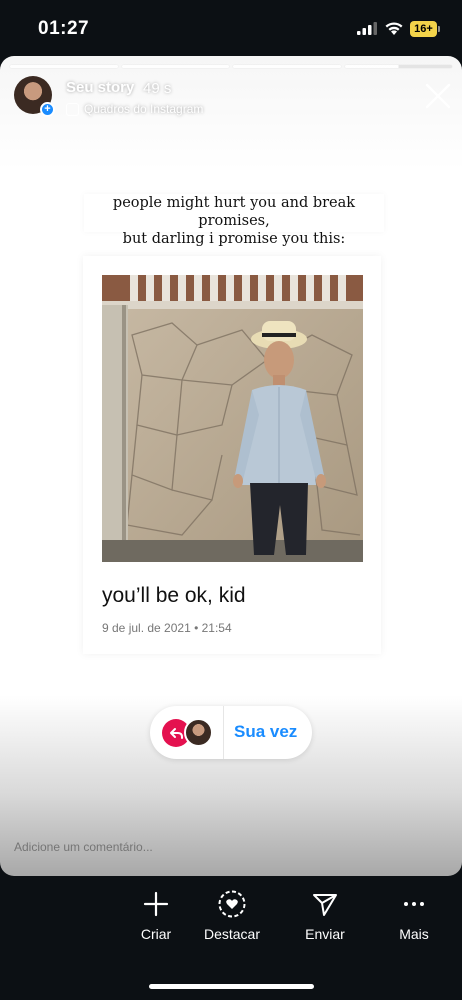 This screenshot has width=462, height=1000. What do you see at coordinates (414, 904) in the screenshot?
I see `more-dots-icon` at bounding box center [414, 904].